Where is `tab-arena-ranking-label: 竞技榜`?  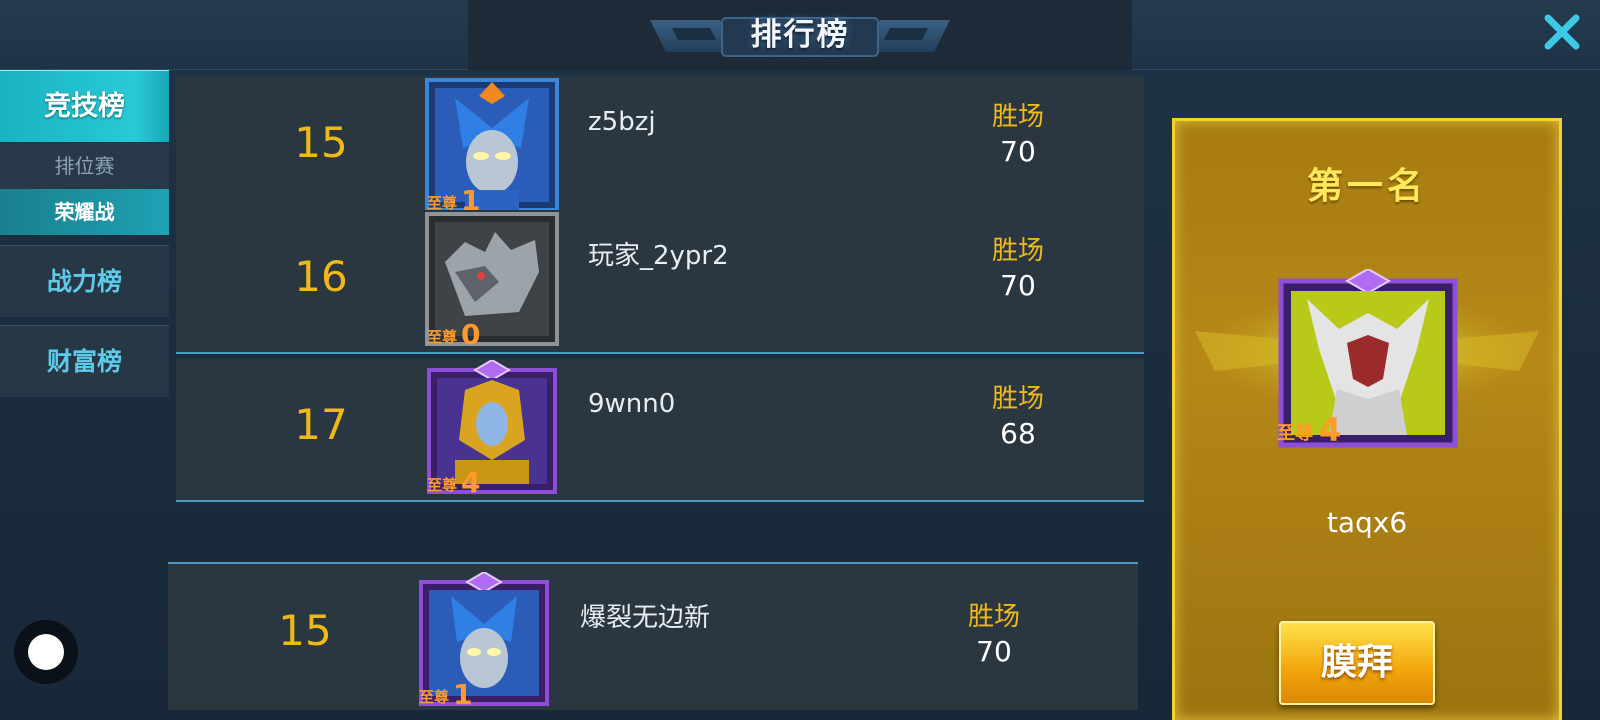 tab-arena-ranking-label: 竞技榜 is located at coordinates (84, 106).